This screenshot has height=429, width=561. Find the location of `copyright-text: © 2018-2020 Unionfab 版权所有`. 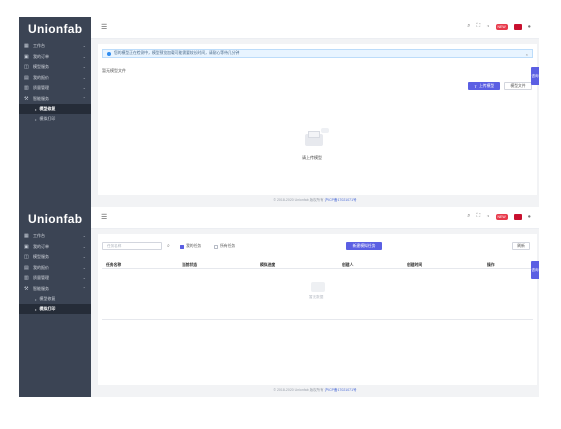

copyright-text: © 2018-2020 Unionfab 版权所有 is located at coordinates (298, 200).